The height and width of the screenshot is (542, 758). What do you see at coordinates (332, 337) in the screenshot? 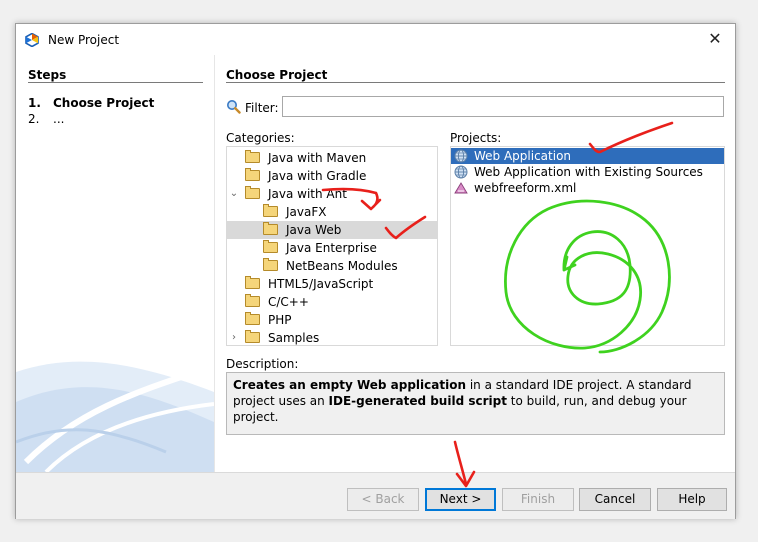
I see `category-samples: › Samples` at bounding box center [332, 337].